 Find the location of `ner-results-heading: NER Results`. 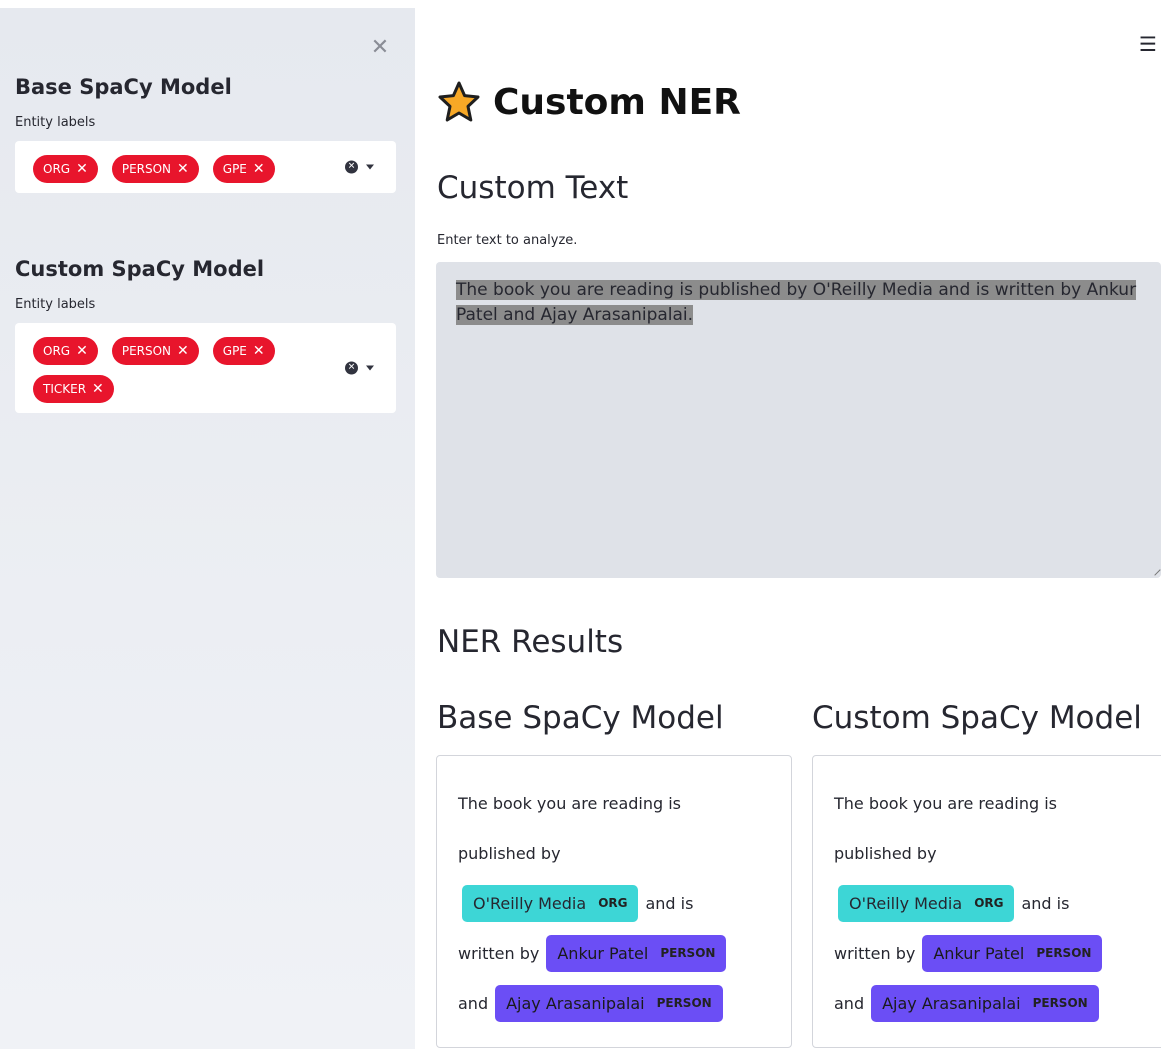

ner-results-heading: NER Results is located at coordinates (530, 642).